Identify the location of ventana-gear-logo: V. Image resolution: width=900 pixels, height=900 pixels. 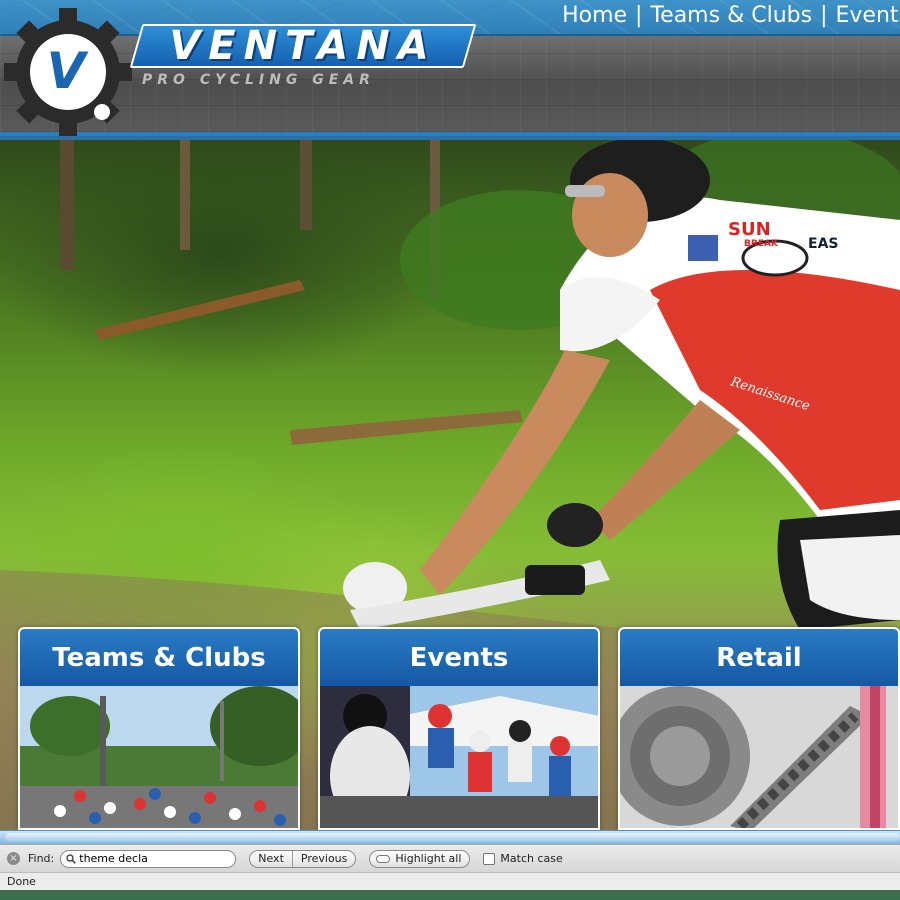
(68, 80).